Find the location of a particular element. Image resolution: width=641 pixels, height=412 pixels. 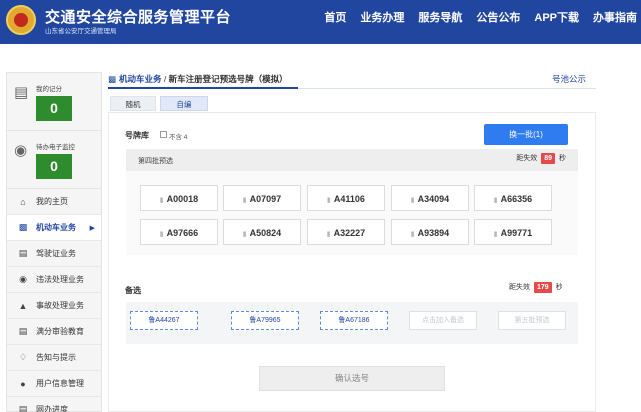

score-card: ▤ 我的记分 0 is located at coordinates (54, 102).